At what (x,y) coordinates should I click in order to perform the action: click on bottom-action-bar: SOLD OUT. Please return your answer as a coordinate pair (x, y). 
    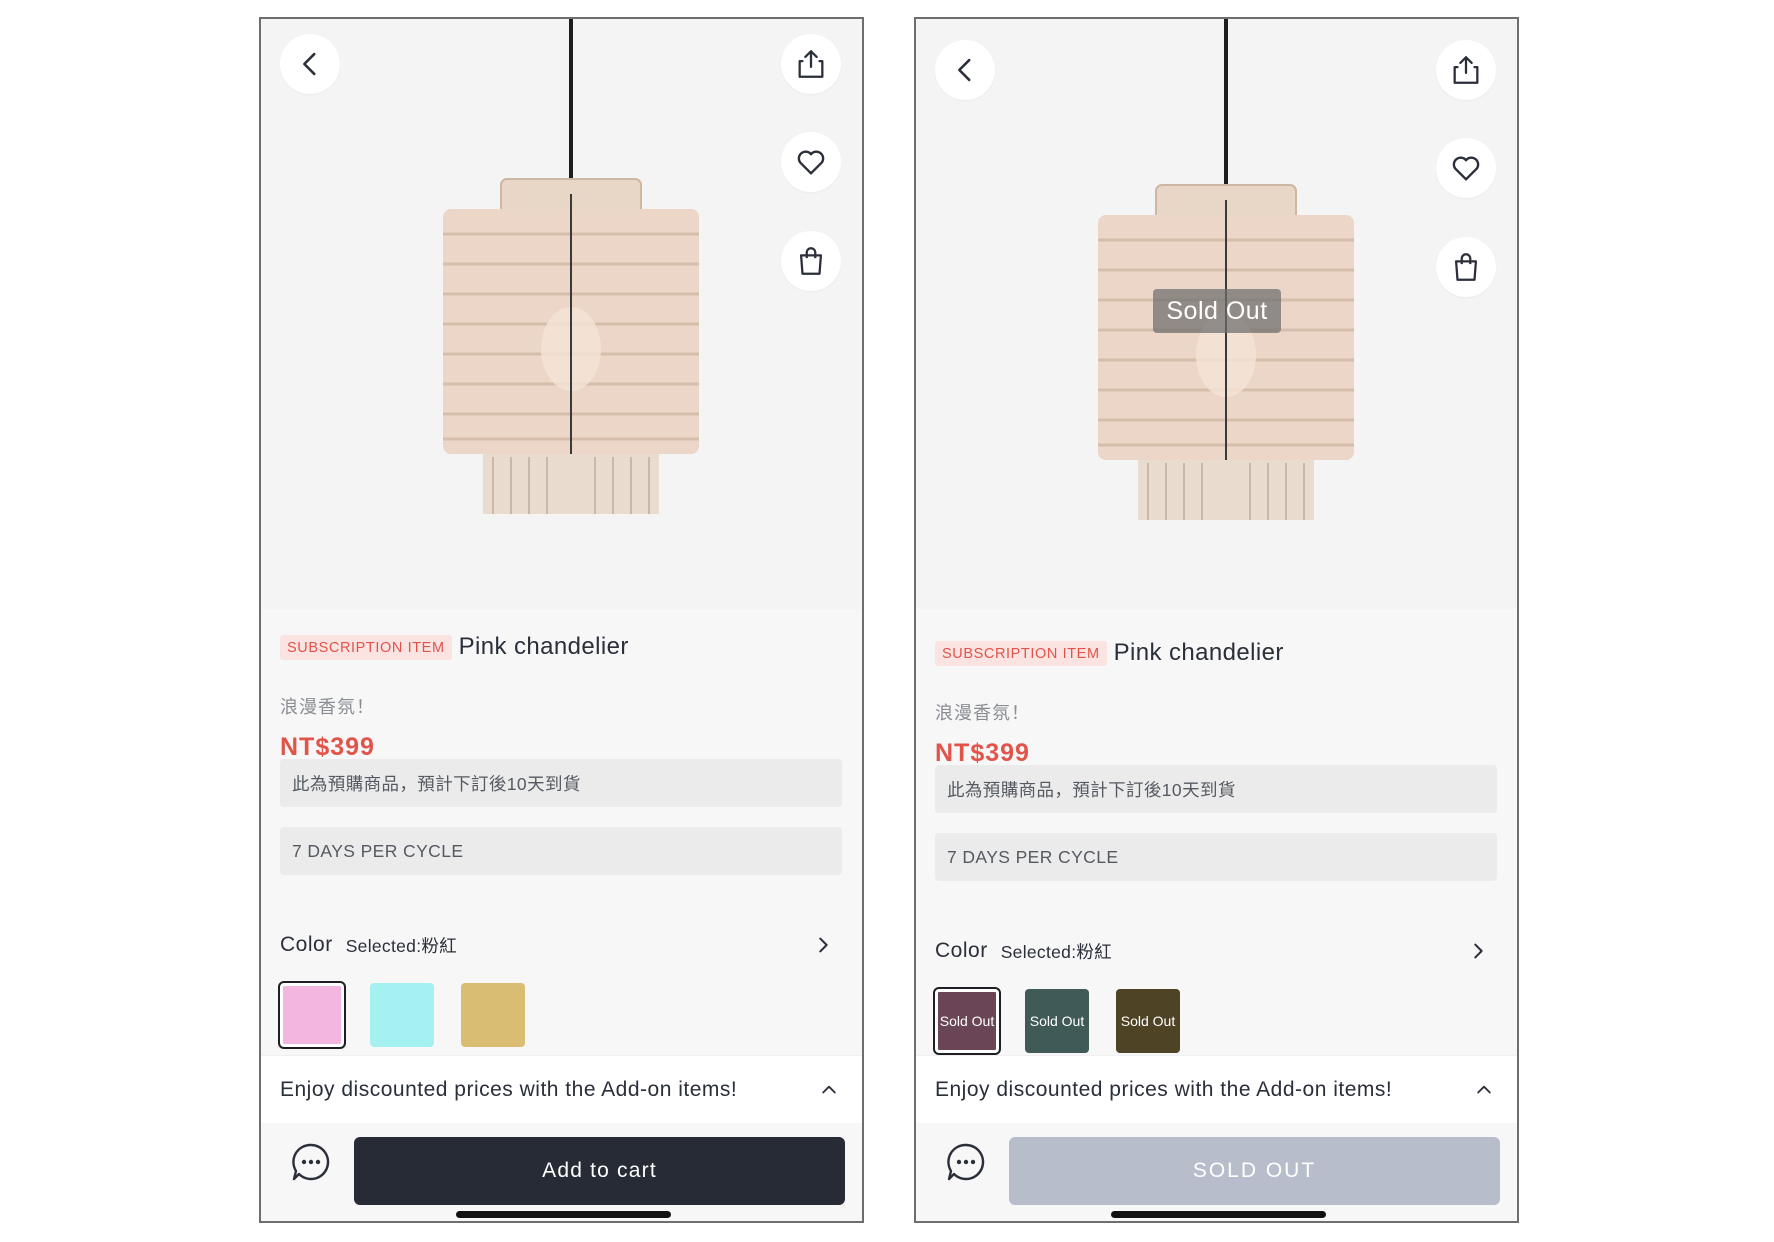
    Looking at the image, I should click on (1216, 1172).